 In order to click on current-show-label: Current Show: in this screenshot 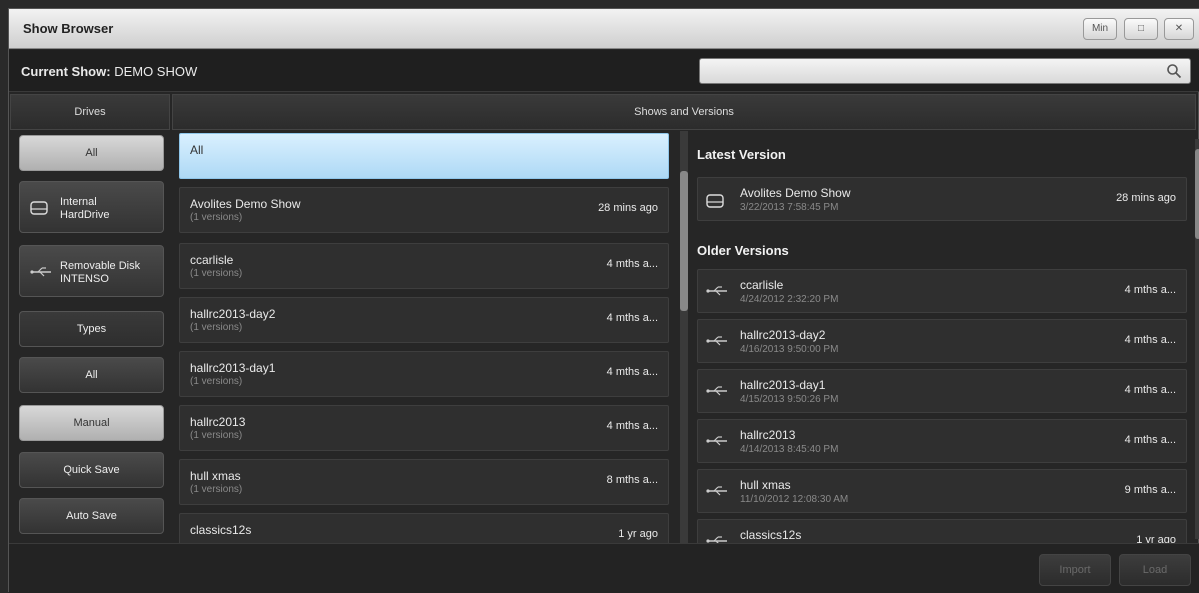, I will do `click(66, 71)`.